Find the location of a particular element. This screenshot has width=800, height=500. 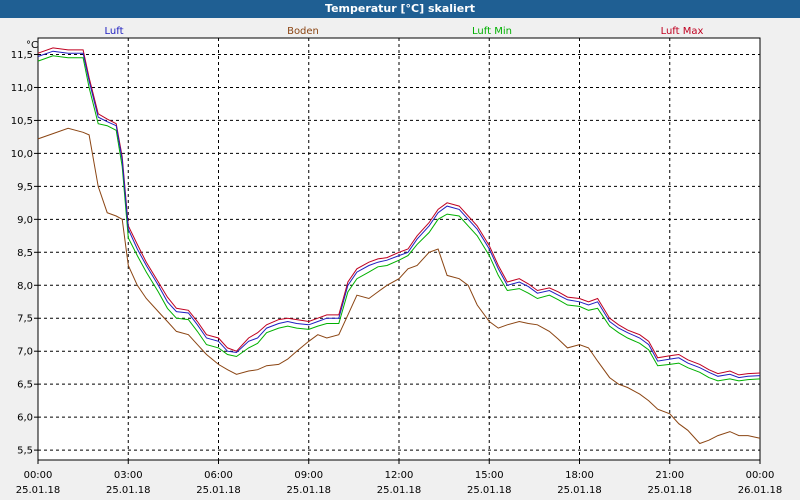

x-tick-time-label: 12:00 is located at coordinates (399, 475).